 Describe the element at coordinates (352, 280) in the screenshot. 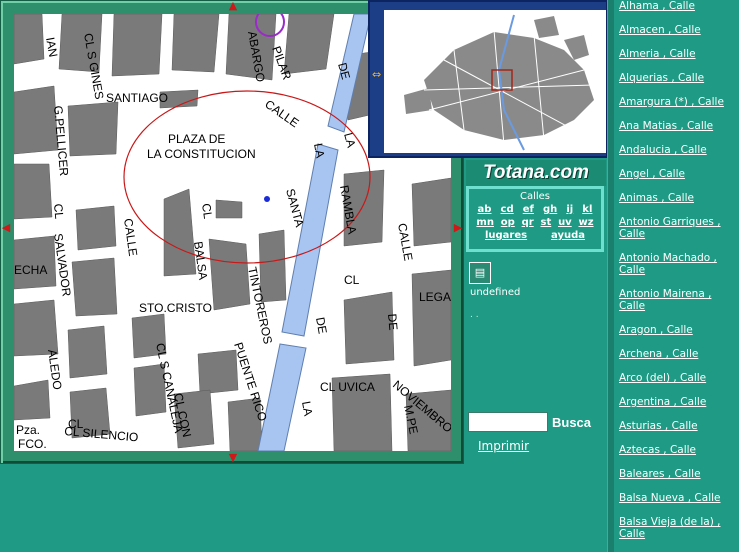

I see `label-cl-right: CL` at that location.